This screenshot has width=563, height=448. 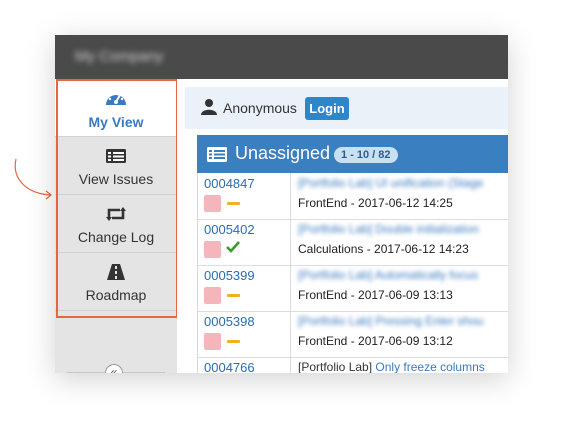 I want to click on username: Anonymous, so click(x=260, y=108).